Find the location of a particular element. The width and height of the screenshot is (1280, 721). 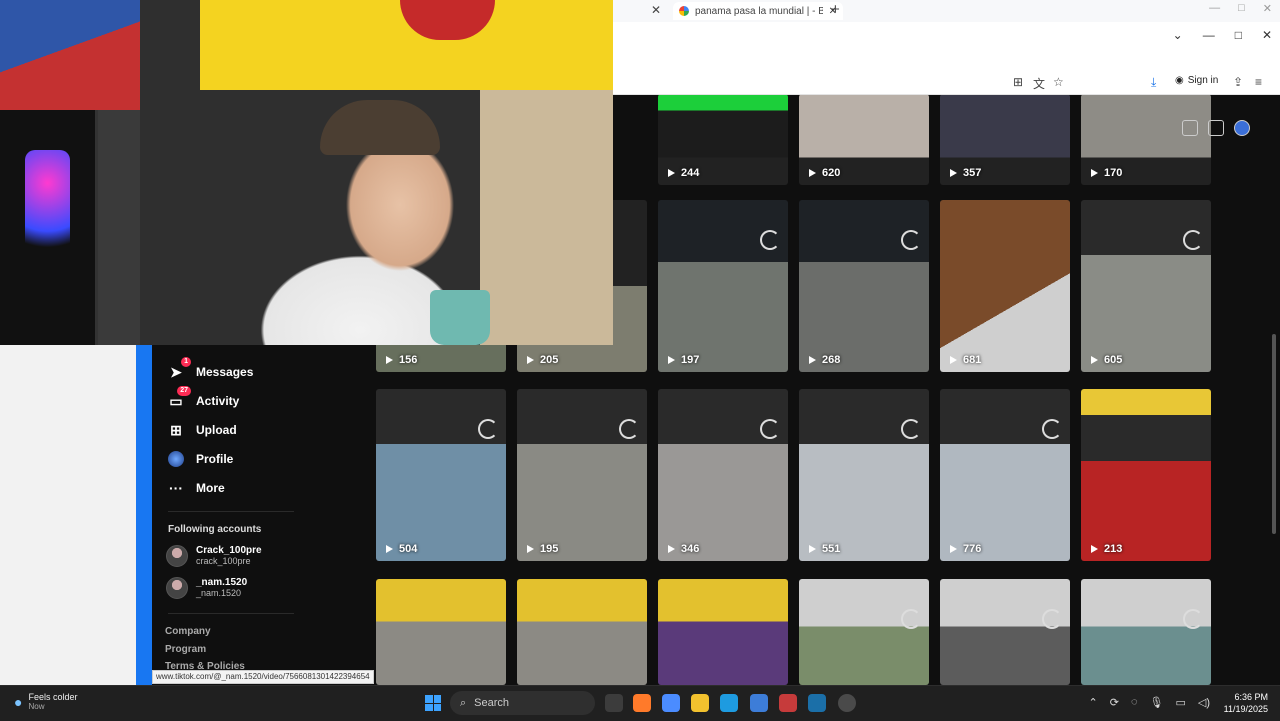

video-card: 681 is located at coordinates (1005, 286).